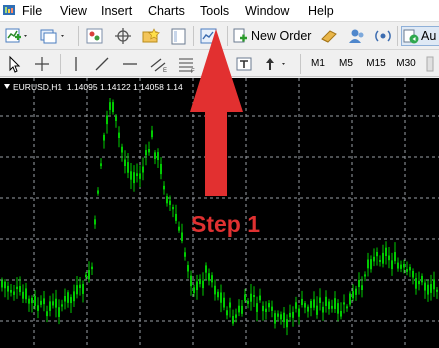  Describe the element at coordinates (376, 63) in the screenshot. I see `timeframe-m15: M15` at that location.